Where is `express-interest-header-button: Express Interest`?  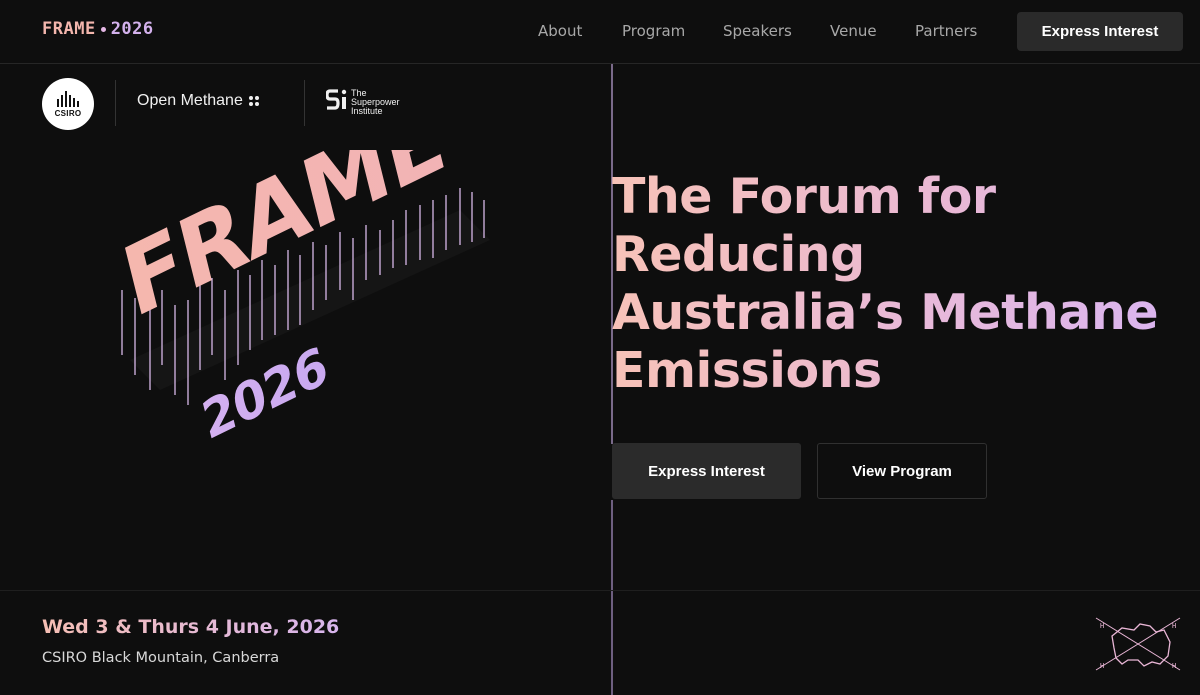 express-interest-header-button: Express Interest is located at coordinates (1100, 31).